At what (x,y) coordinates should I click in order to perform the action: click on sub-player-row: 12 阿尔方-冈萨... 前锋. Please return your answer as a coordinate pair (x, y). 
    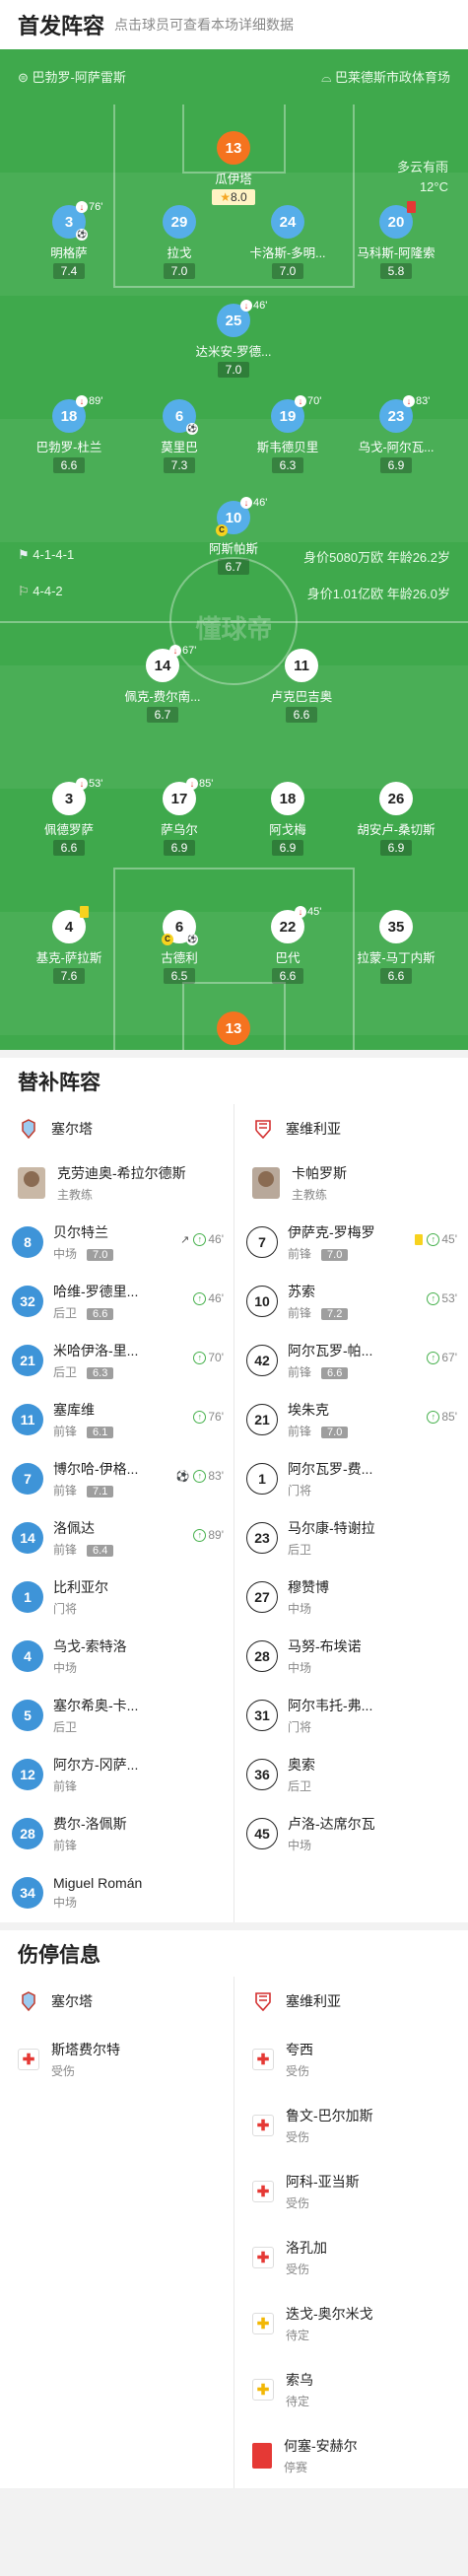
    Looking at the image, I should click on (117, 1775).